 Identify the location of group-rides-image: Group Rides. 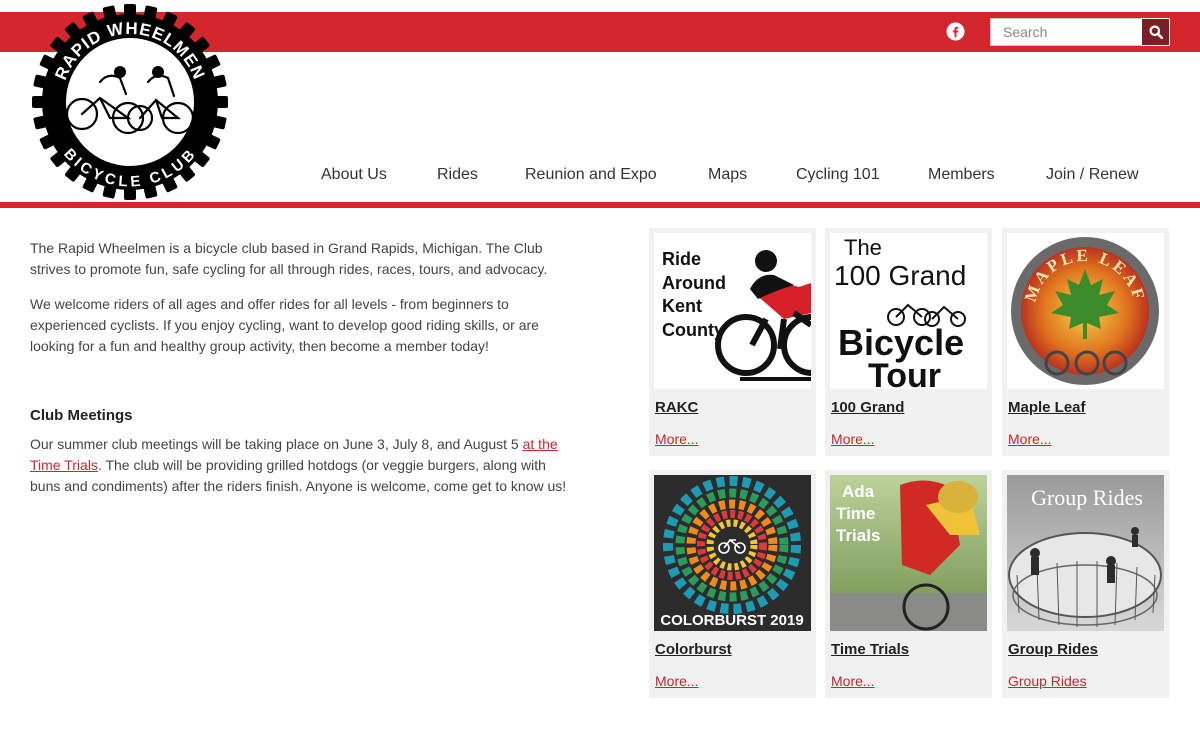
(1085, 553).